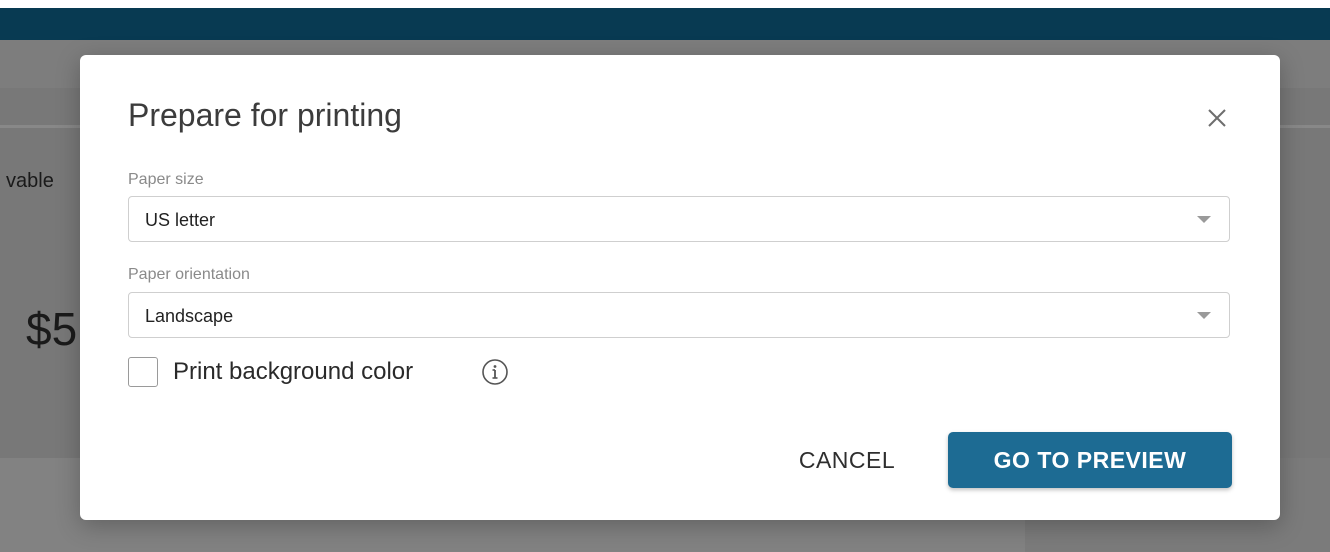 Image resolution: width=1330 pixels, height=552 pixels. Describe the element at coordinates (180, 220) in the screenshot. I see `paper-size-value: US letter` at that location.